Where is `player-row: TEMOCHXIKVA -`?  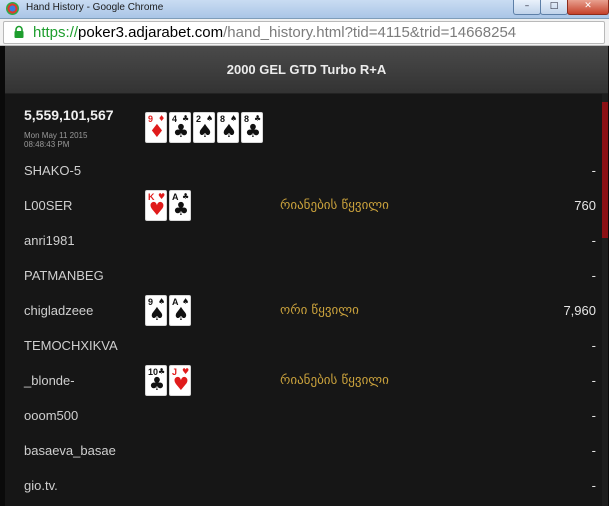
player-row: TEMOCHXIKVA - is located at coordinates (310, 346).